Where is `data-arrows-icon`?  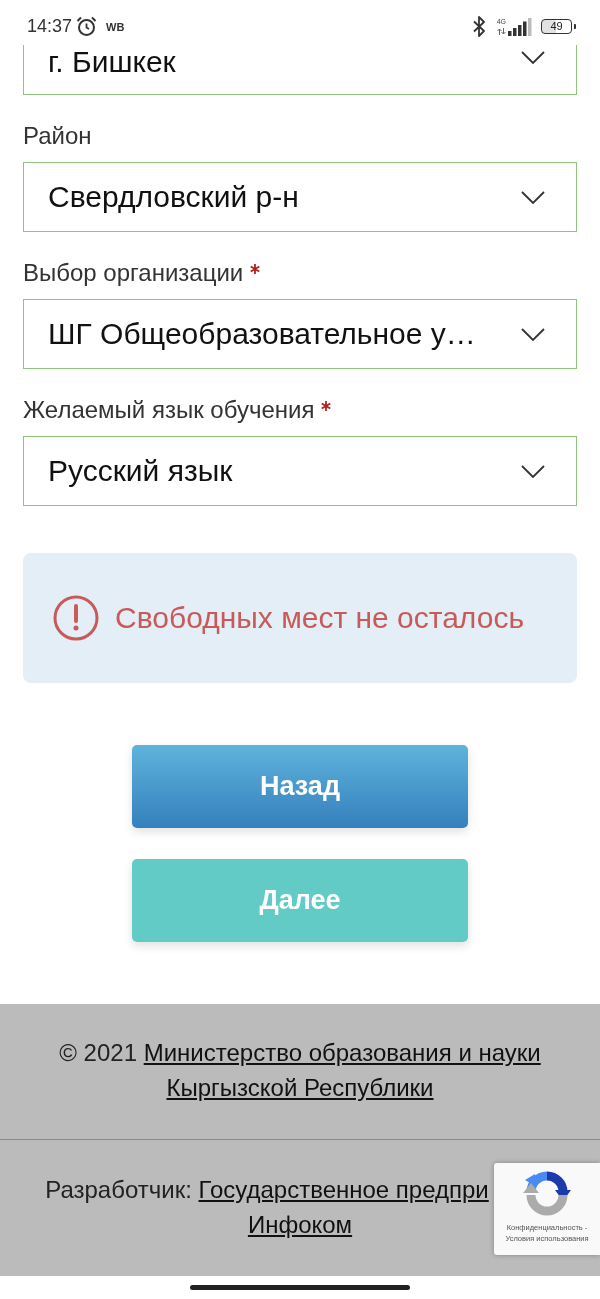 data-arrows-icon is located at coordinates (501, 31).